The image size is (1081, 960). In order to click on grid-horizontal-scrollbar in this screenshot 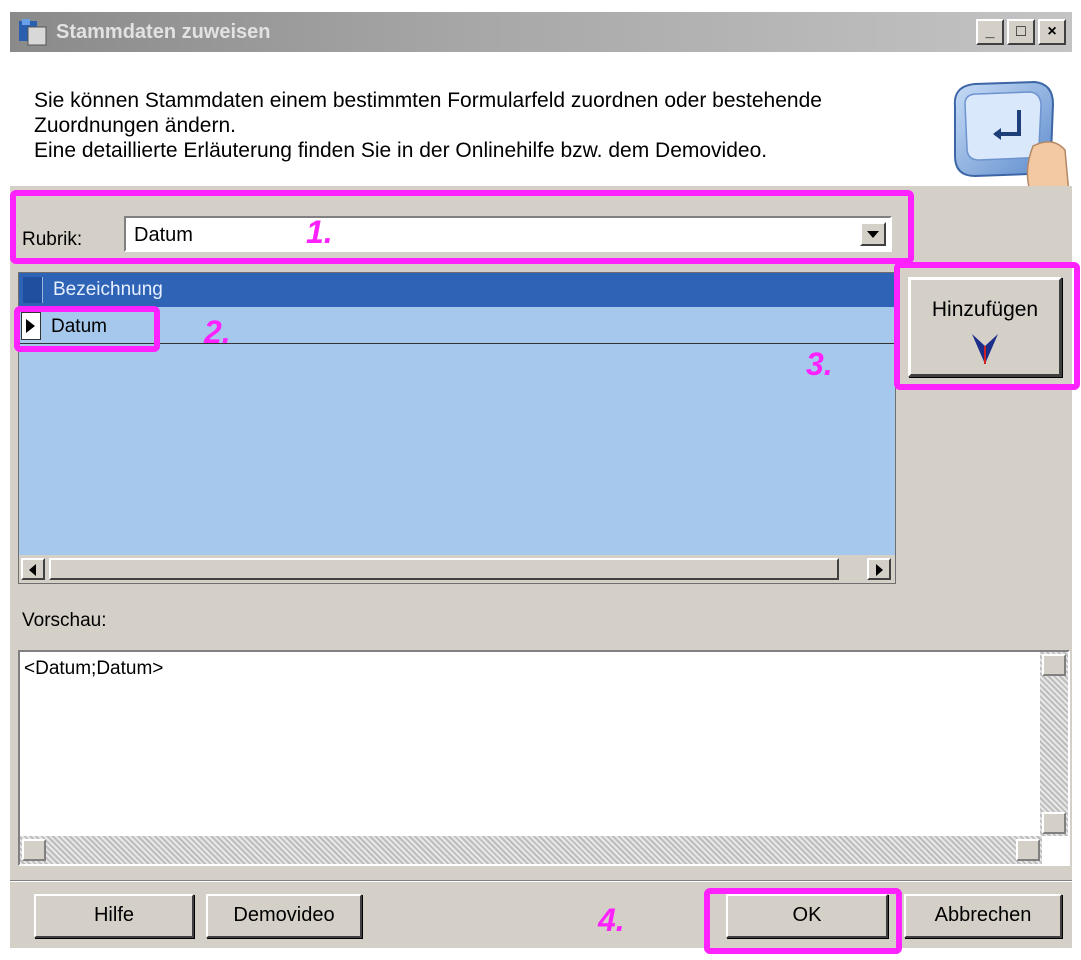, I will do `click(457, 569)`.